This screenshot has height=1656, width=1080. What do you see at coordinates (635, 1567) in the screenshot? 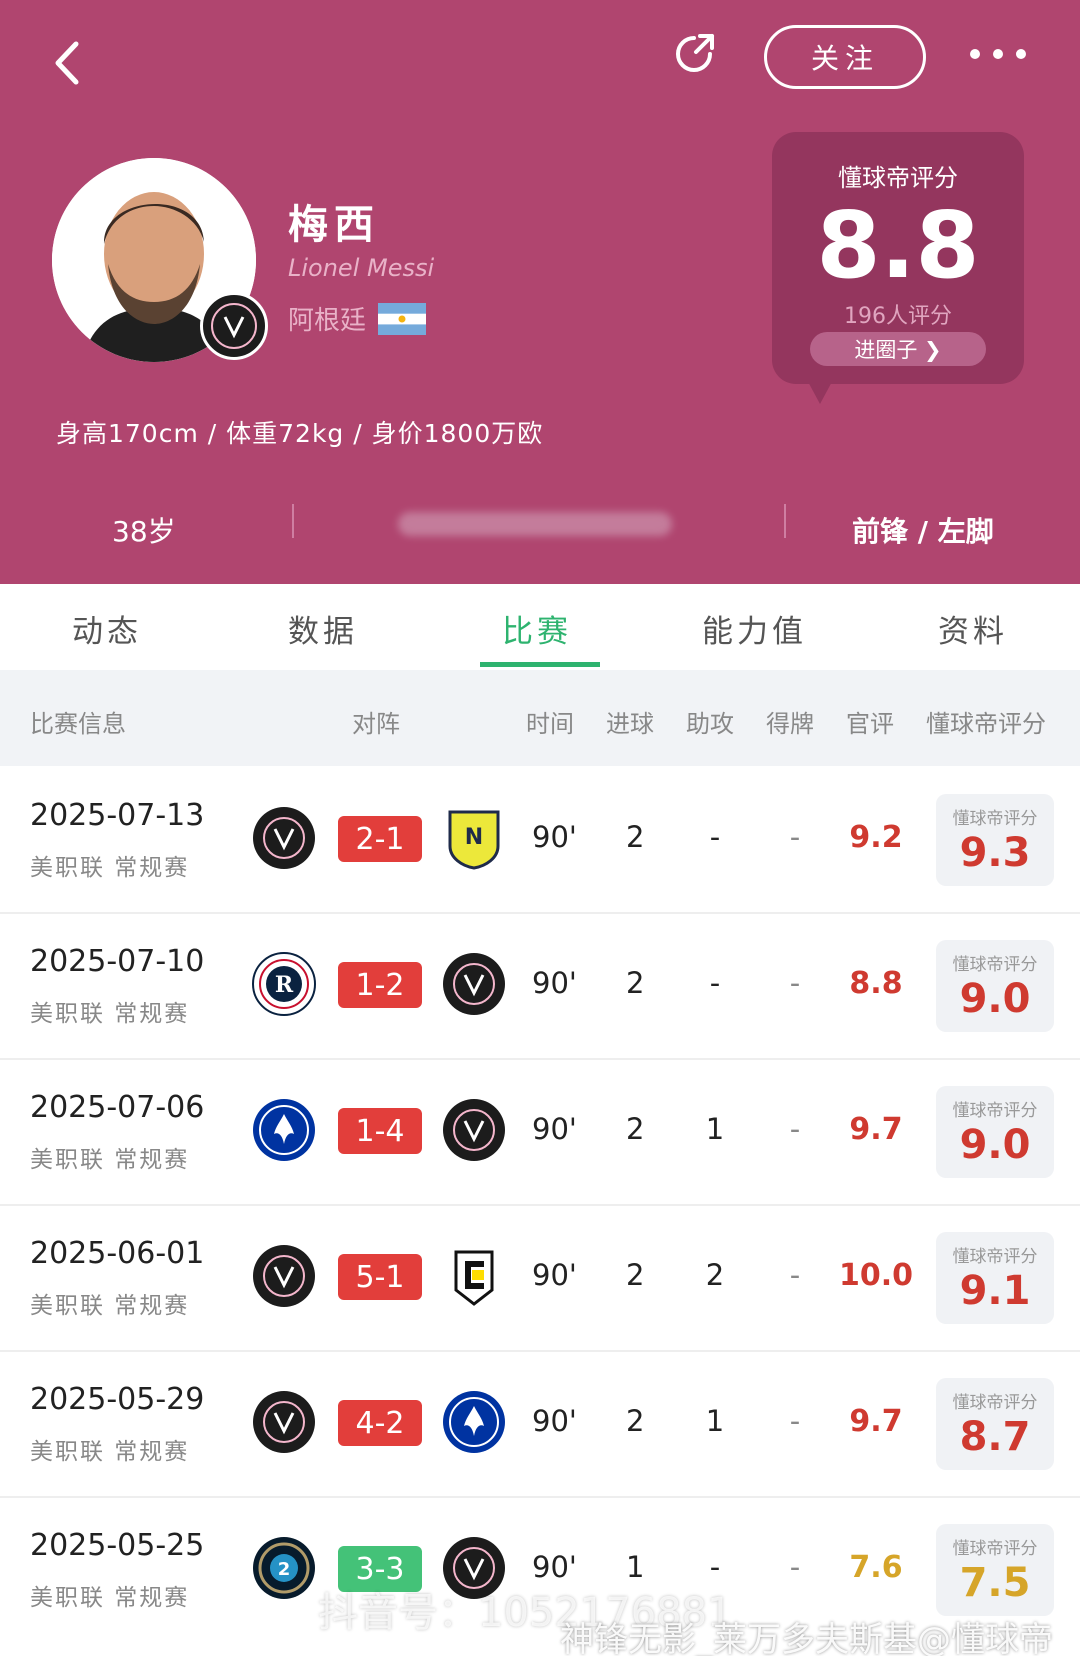
I see `match-goals: 1` at bounding box center [635, 1567].